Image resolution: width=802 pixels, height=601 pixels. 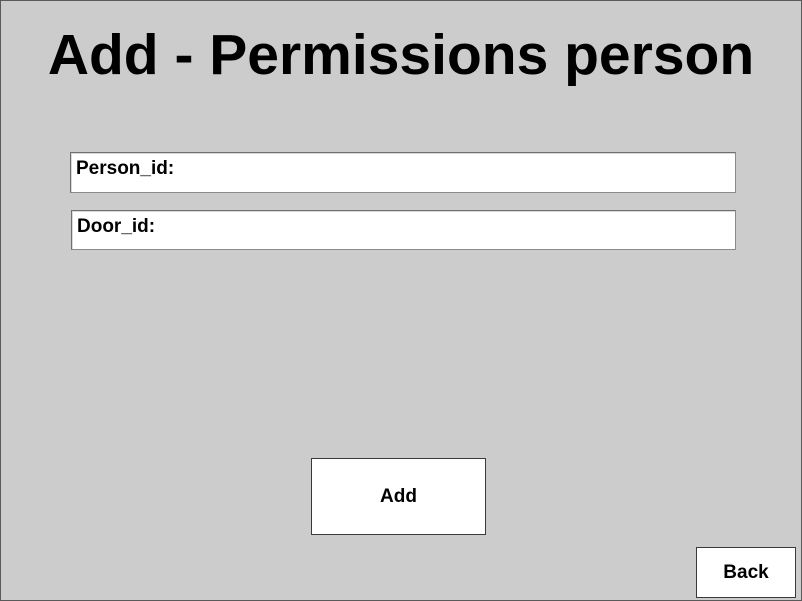 I want to click on door-id-input, so click(x=445, y=229).